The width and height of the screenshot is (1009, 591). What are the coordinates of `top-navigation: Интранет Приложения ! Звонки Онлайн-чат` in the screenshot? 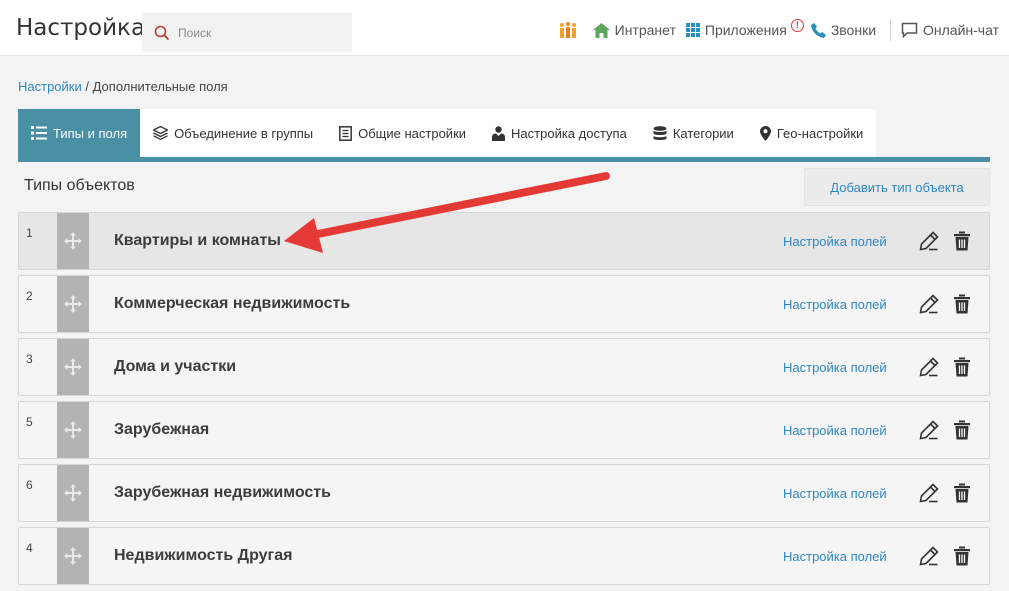 It's located at (773, 30).